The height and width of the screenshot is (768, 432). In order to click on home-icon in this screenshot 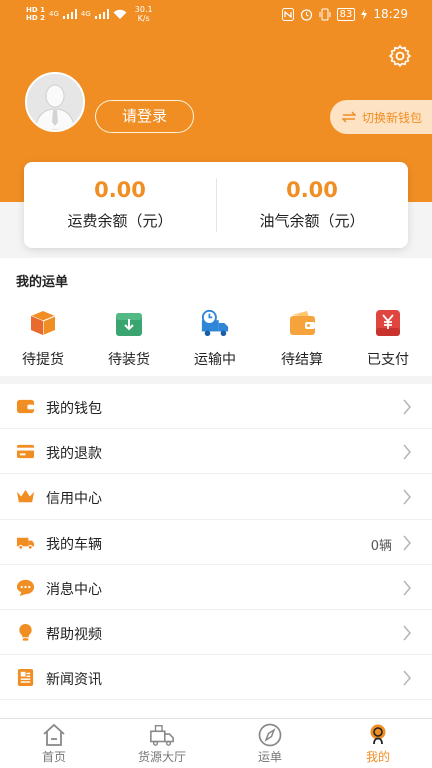, I will do `click(54, 734)`.